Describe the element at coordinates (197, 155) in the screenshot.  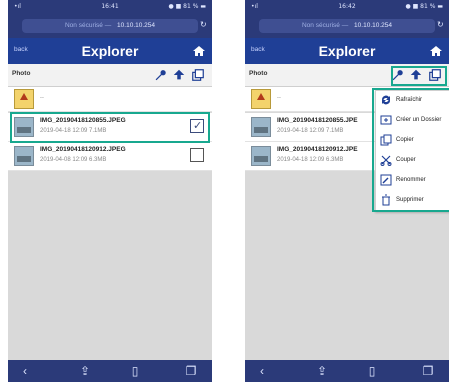
I see `file-checkbox` at that location.